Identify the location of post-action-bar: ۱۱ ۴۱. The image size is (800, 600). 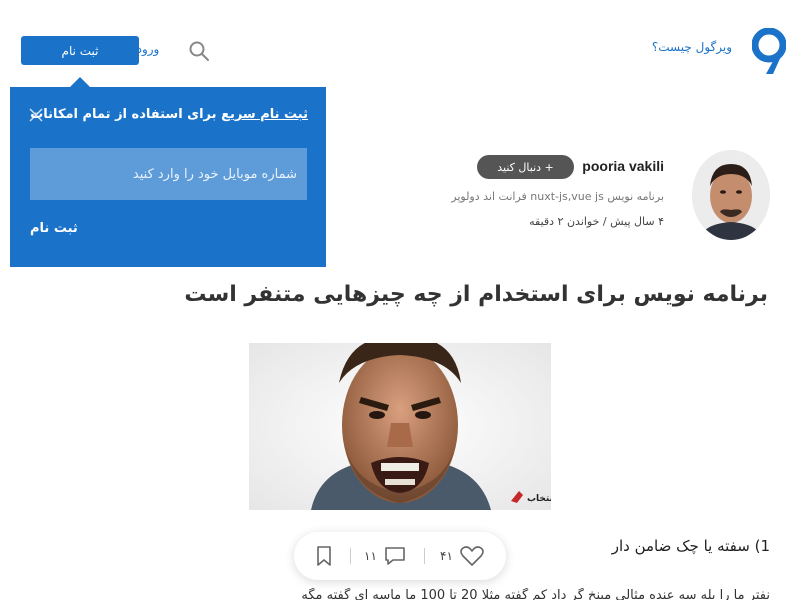
(400, 556).